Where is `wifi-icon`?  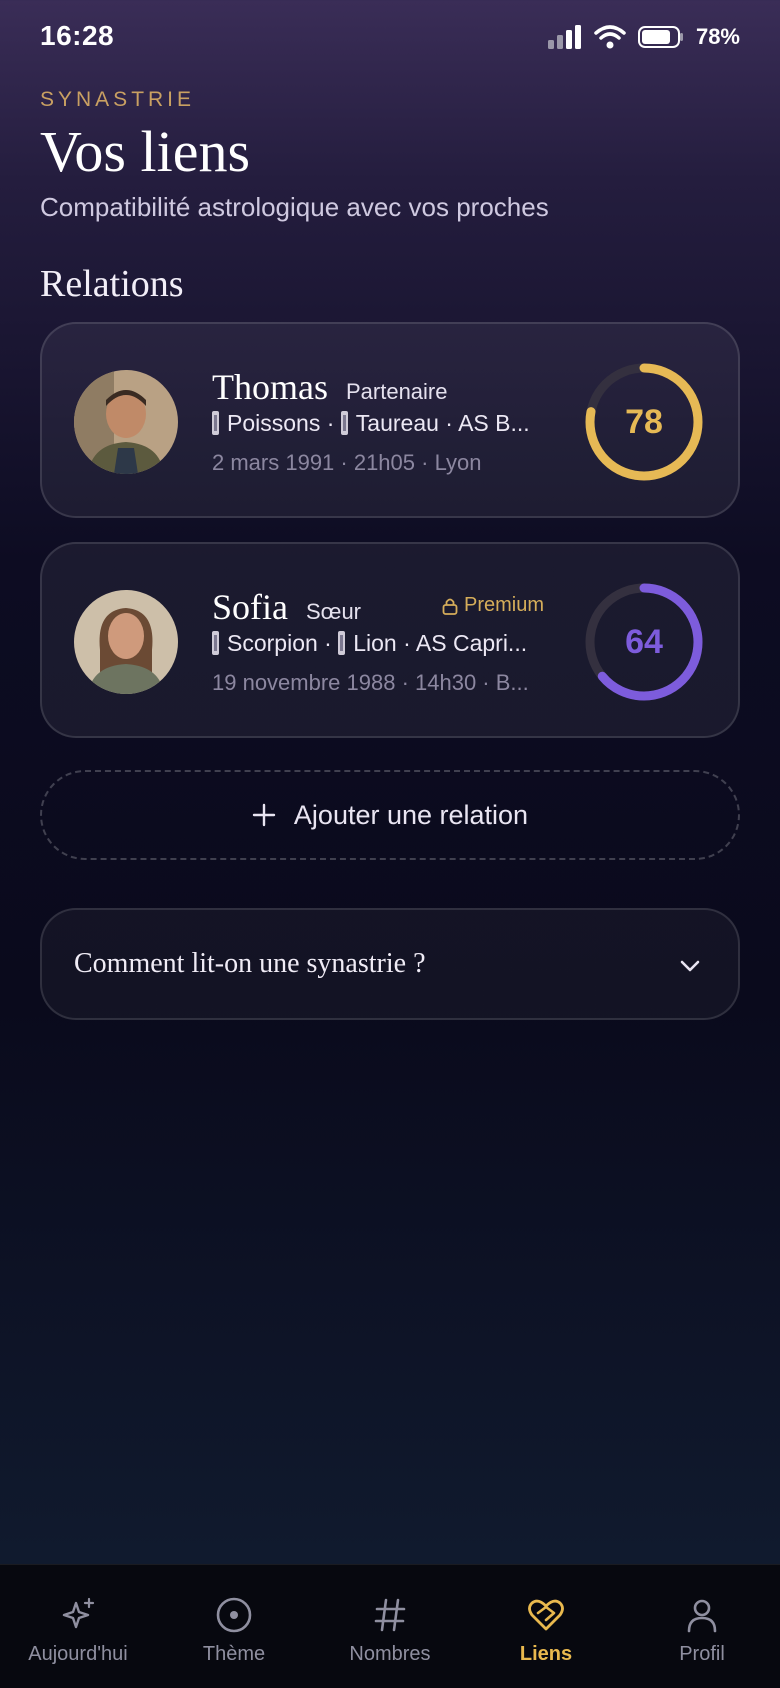 wifi-icon is located at coordinates (610, 37).